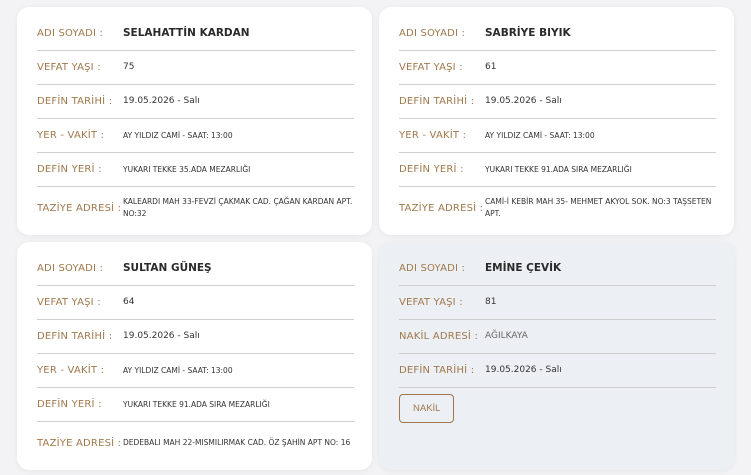 This screenshot has width=751, height=475. I want to click on name-row: ADI SOYADI : SABRİYE BIYIK, so click(557, 34).